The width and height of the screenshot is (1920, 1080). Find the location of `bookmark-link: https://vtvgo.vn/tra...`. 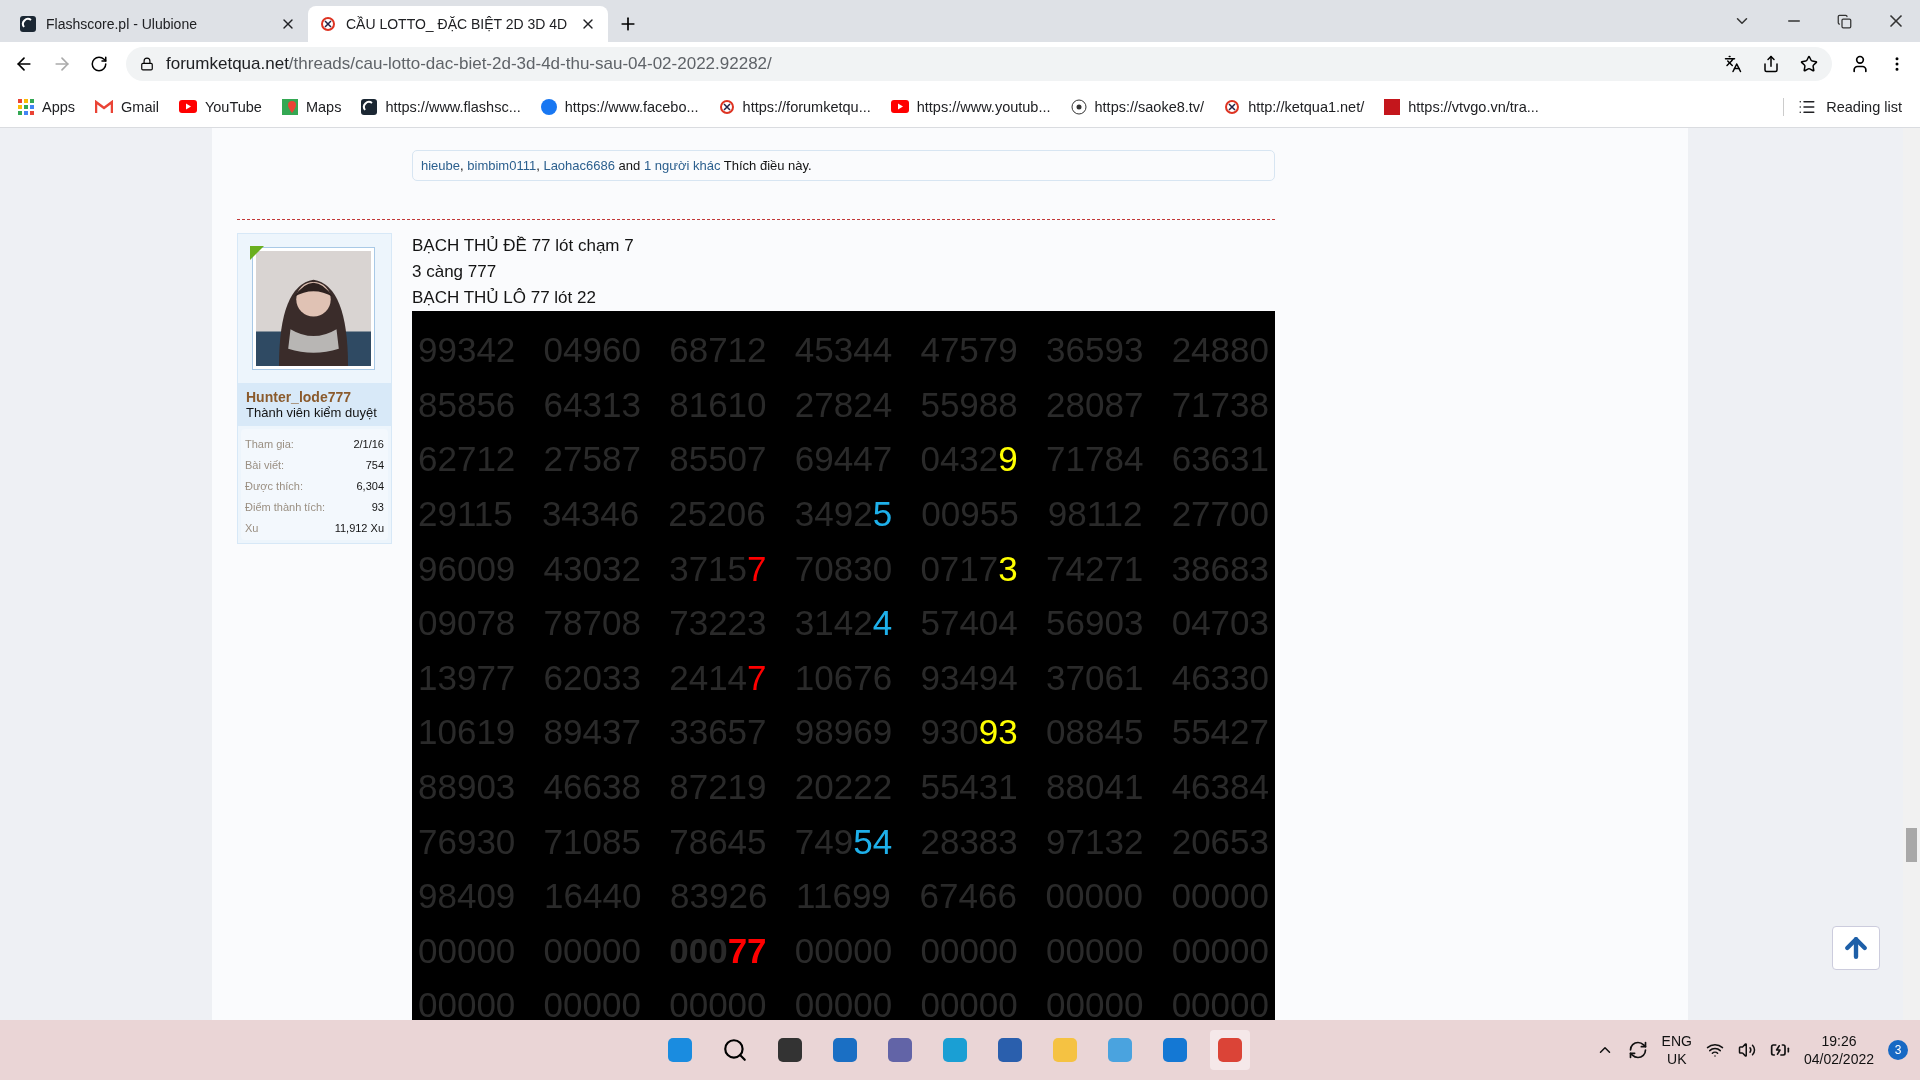

bookmark-link: https://vtvgo.vn/tra... is located at coordinates (1461, 106).